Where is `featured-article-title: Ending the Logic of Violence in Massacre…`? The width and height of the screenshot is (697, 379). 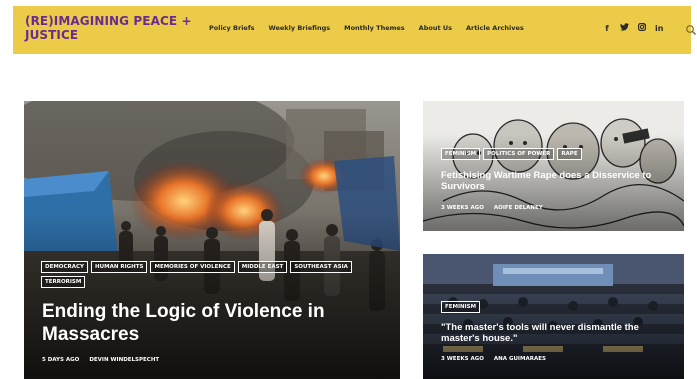
featured-article-title: Ending the Logic of Violence in Massacre… is located at coordinates (207, 323).